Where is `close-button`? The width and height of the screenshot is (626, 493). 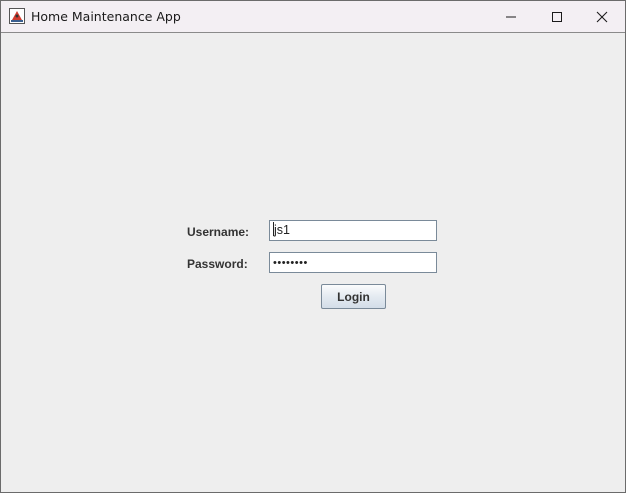
close-button is located at coordinates (602, 16).